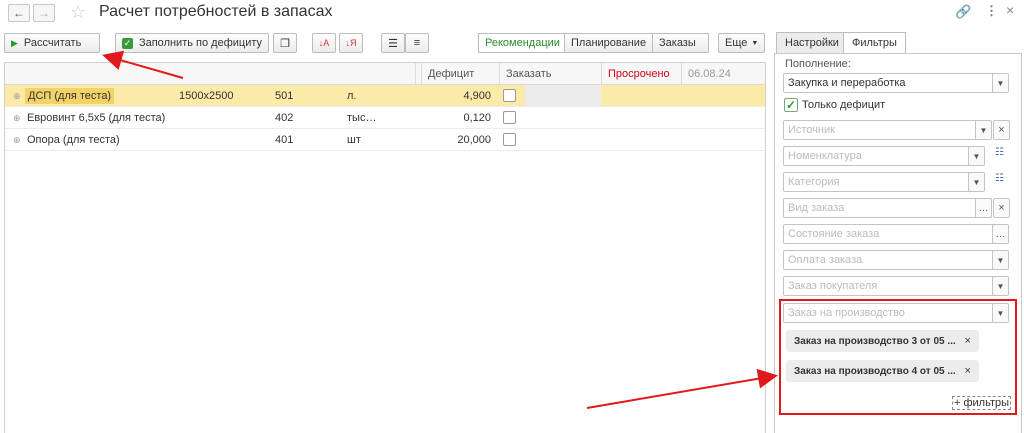 The image size is (1024, 433). What do you see at coordinates (682, 388) in the screenshot?
I see `arrow-to-filters` at bounding box center [682, 388].